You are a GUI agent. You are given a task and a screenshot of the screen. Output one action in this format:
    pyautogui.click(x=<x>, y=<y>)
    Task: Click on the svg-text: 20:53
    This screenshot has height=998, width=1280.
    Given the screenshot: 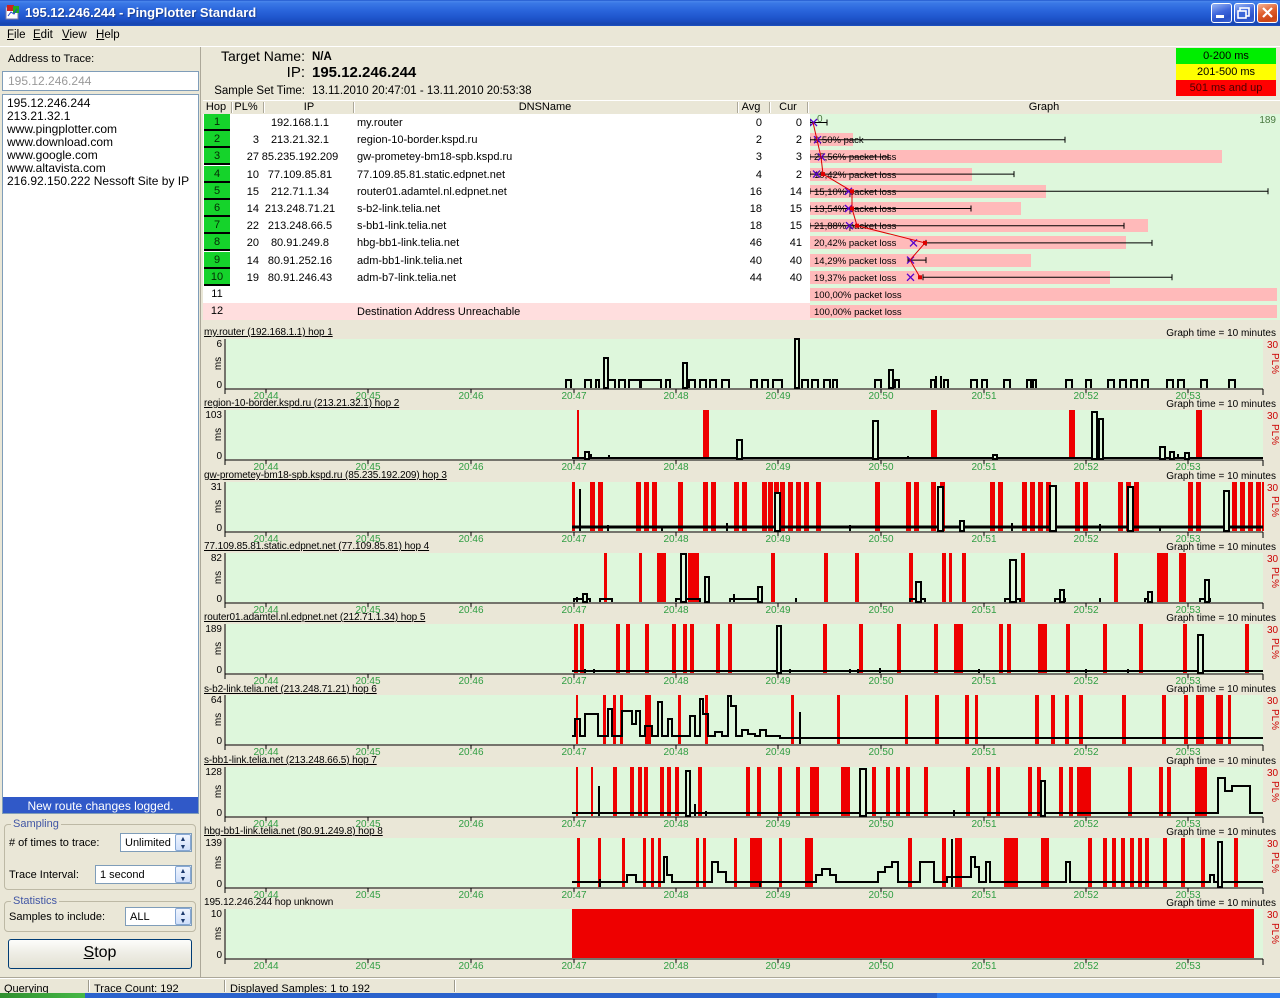 What is the action you would take?
    pyautogui.click(x=1187, y=966)
    